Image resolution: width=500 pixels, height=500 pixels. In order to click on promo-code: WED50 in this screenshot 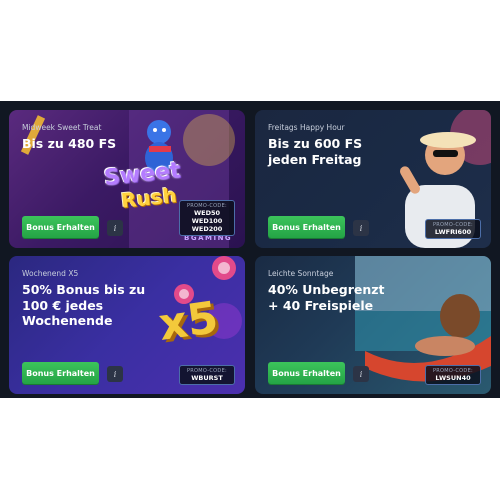, I will do `click(207, 213)`.